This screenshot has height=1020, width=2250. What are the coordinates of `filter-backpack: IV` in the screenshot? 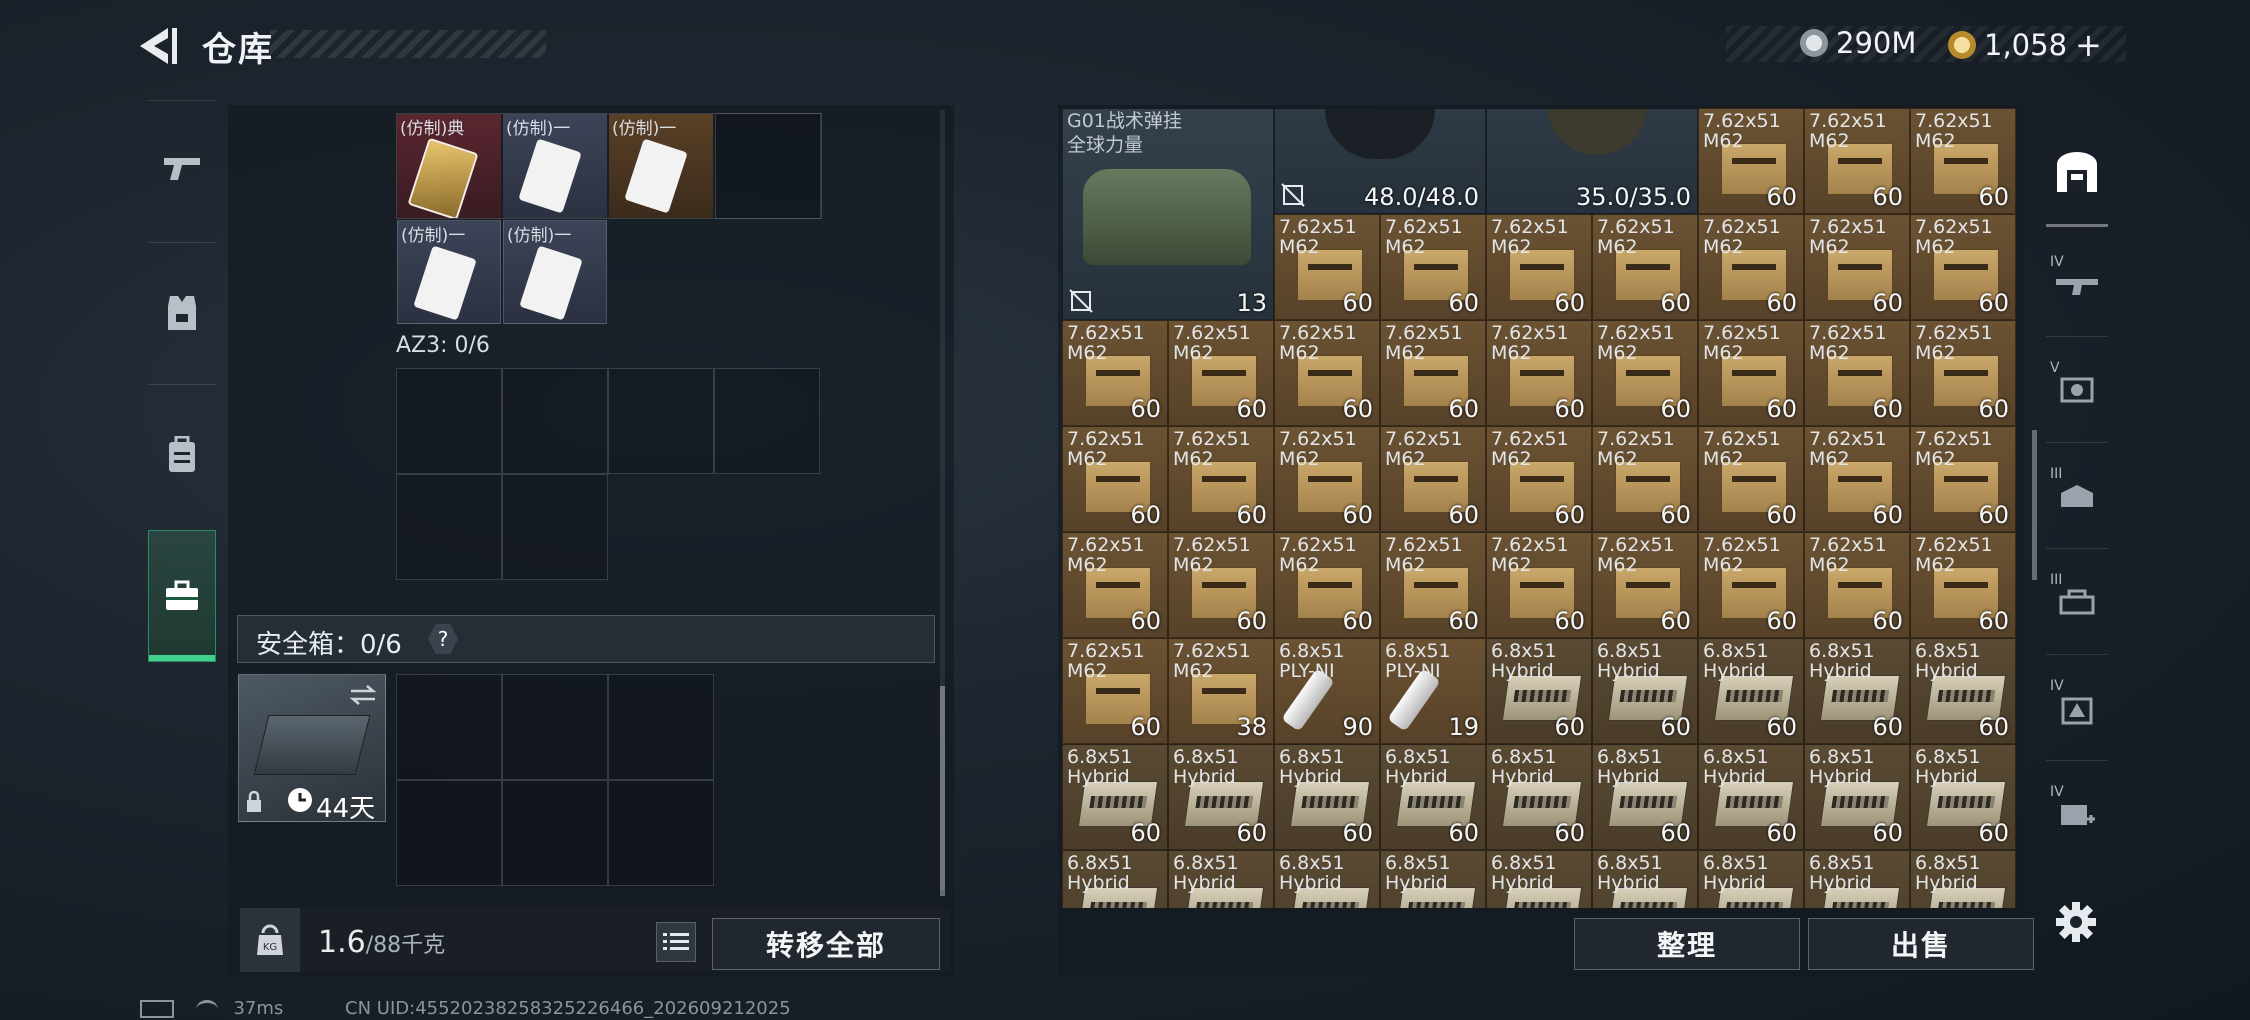 It's located at (2077, 708).